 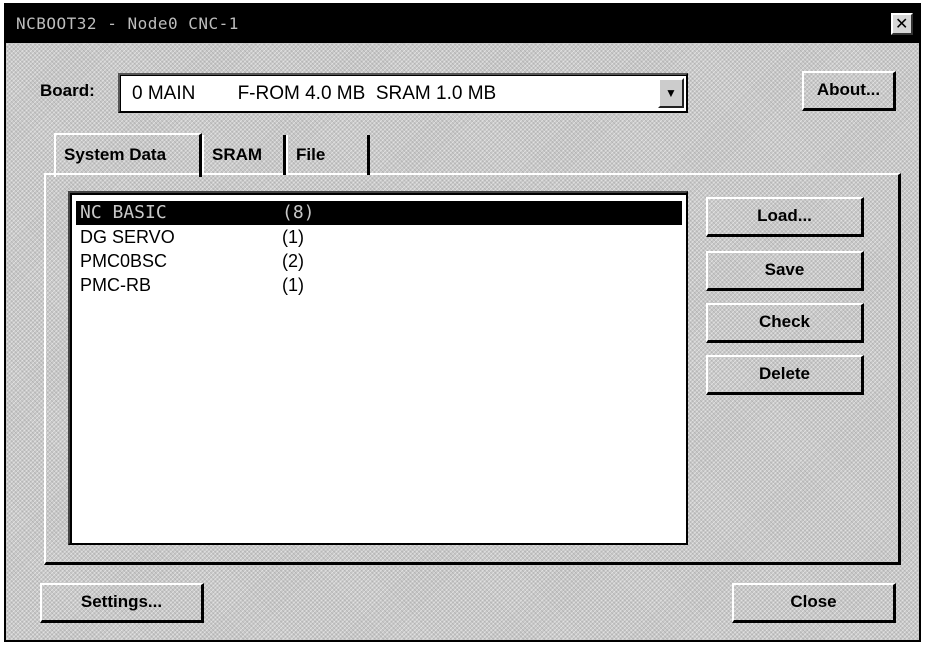 What do you see at coordinates (67, 90) in the screenshot?
I see `board-label: Board:` at bounding box center [67, 90].